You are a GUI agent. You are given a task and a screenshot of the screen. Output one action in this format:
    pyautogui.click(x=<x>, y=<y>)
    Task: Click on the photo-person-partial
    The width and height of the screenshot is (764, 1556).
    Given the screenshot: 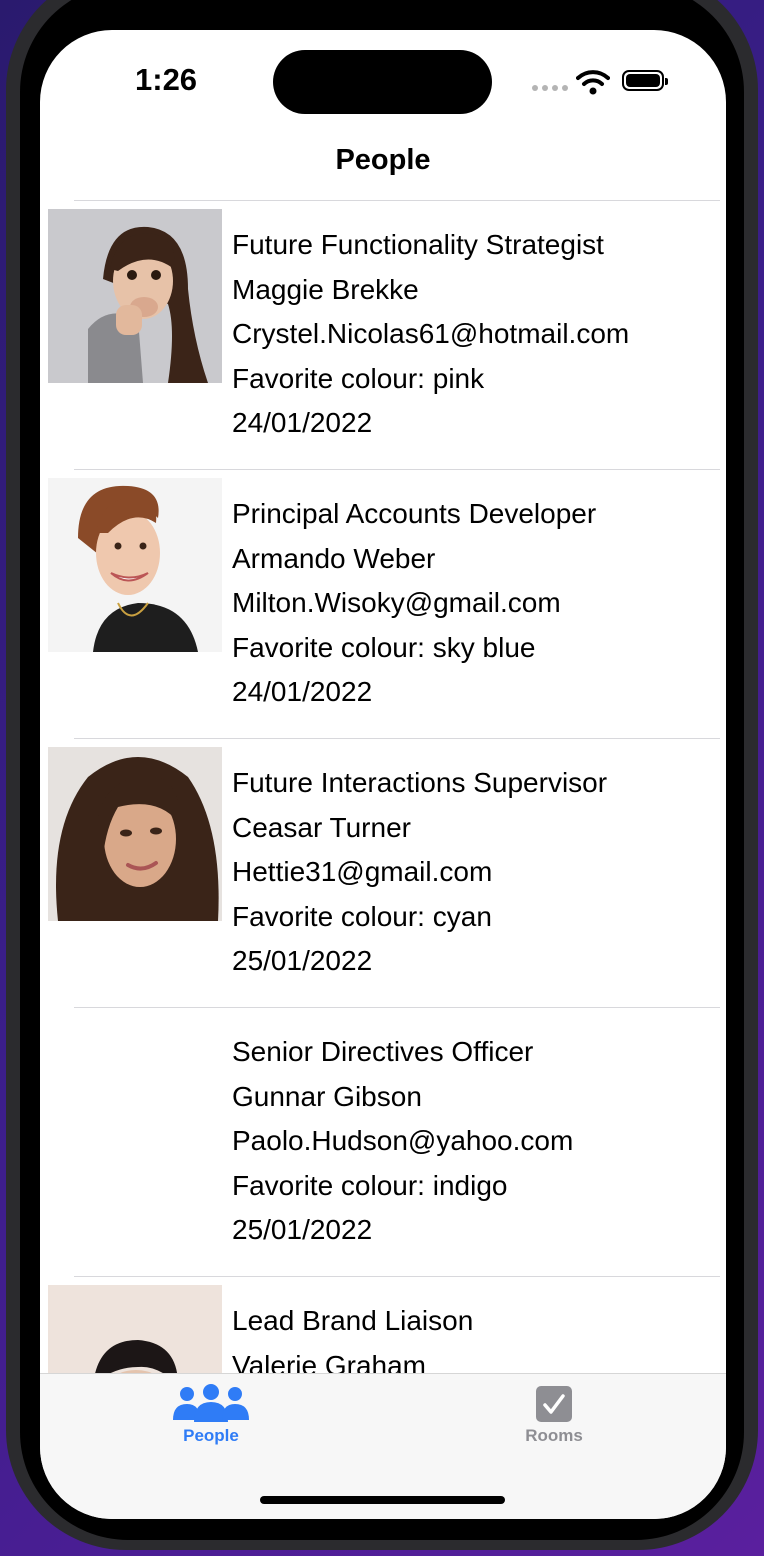 What is the action you would take?
    pyautogui.click(x=135, y=1329)
    